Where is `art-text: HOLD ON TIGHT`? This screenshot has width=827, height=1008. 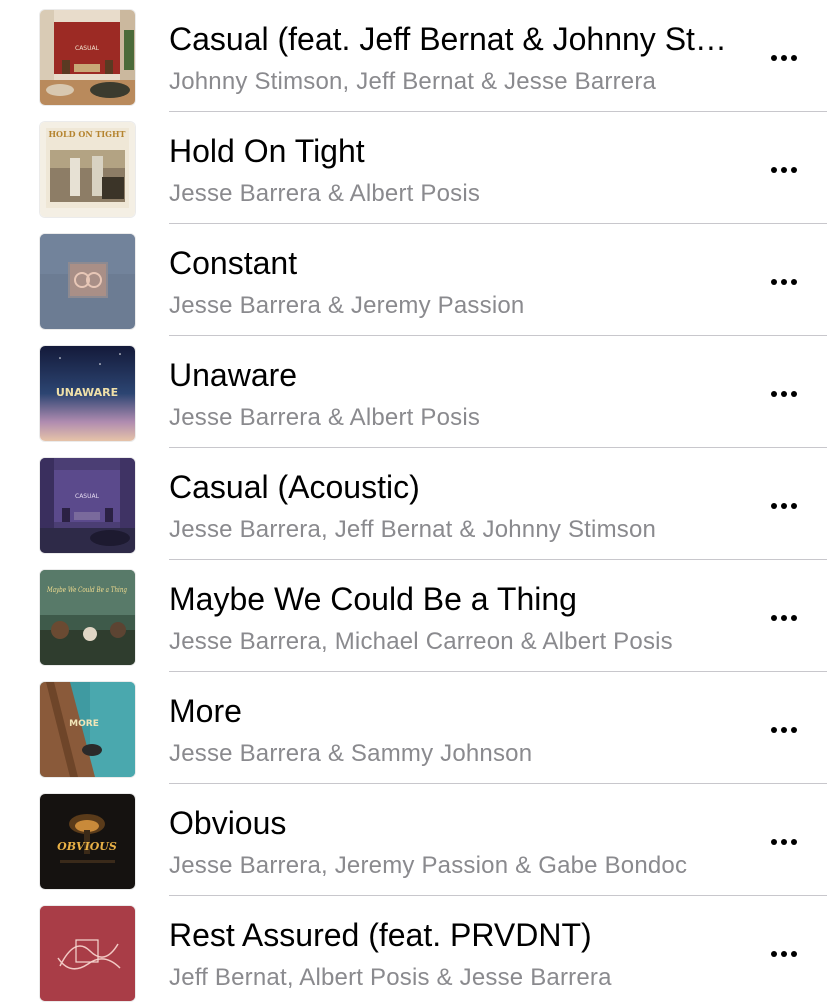
art-text: HOLD ON TIGHT is located at coordinates (87, 134).